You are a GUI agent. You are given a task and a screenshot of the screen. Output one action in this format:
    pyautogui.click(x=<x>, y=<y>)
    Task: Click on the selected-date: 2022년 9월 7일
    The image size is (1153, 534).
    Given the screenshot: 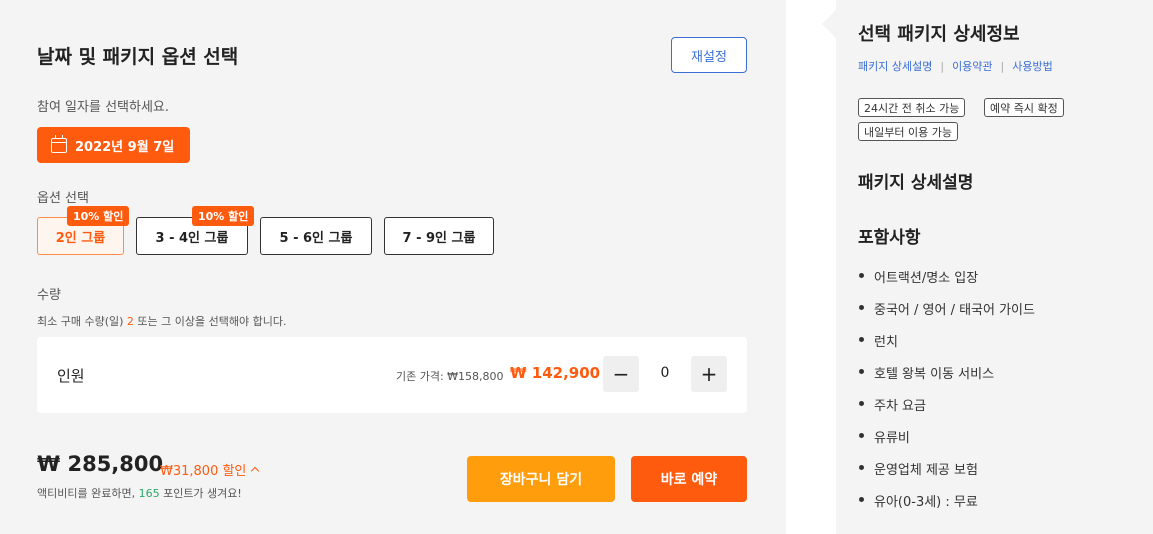 What is the action you would take?
    pyautogui.click(x=125, y=147)
    